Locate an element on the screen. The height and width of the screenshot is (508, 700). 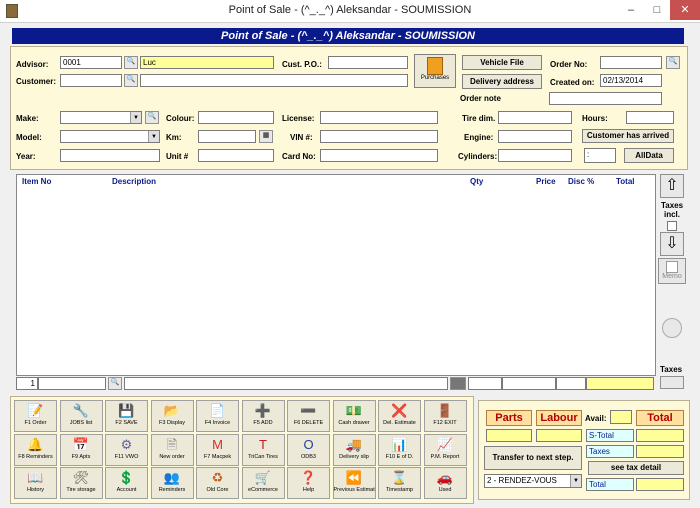
pm-report-icon: 📈 is located at coordinates (445, 444).